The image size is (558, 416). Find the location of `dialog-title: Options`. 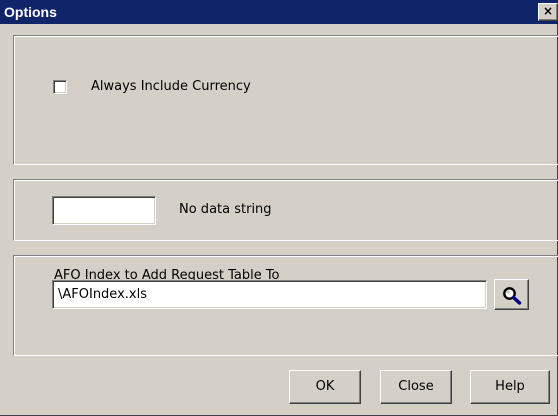

dialog-title: Options is located at coordinates (30, 12).